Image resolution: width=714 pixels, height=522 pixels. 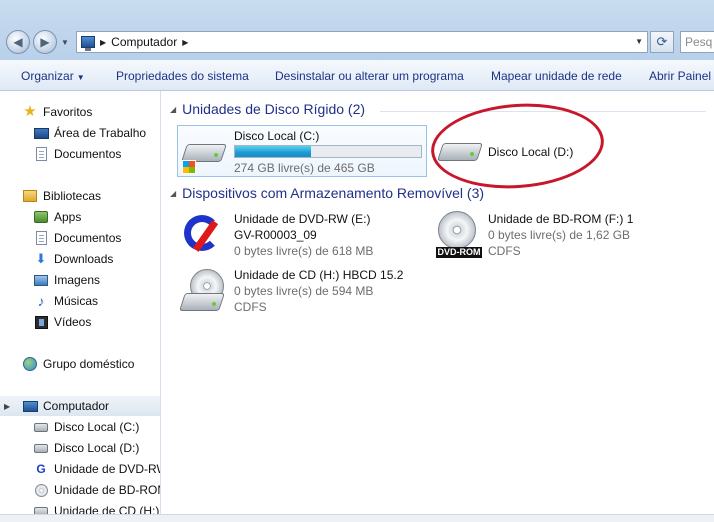 What do you see at coordinates (362, 42) in the screenshot?
I see `address-bar: ▶ Computador ▶ ▼` at bounding box center [362, 42].